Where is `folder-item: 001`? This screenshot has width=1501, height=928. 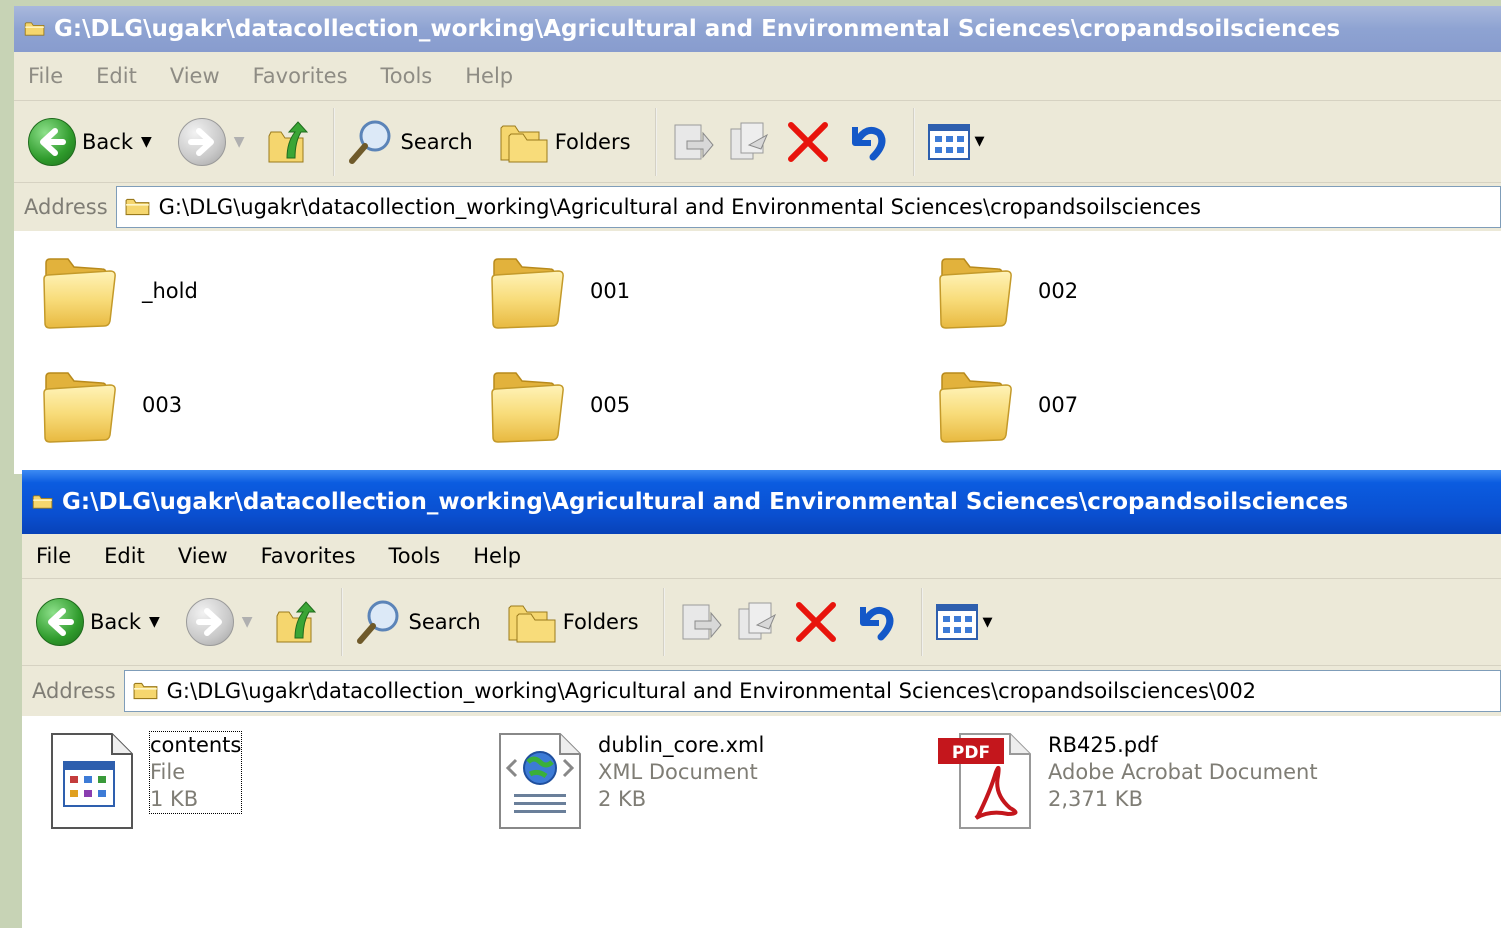 folder-item: 001 is located at coordinates (559, 291).